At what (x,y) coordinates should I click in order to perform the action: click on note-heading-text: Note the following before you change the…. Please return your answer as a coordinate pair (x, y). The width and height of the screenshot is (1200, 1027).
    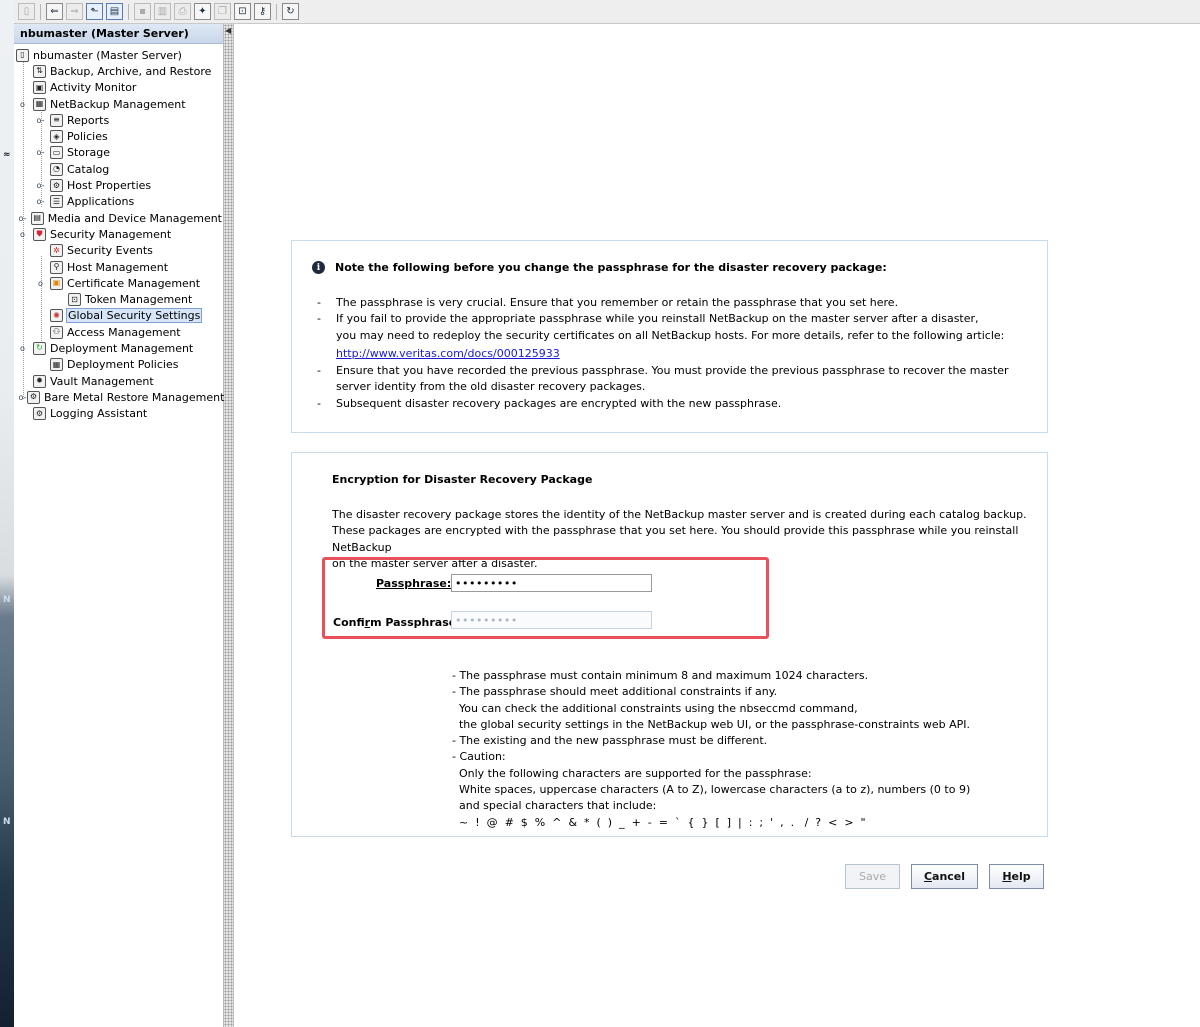
    Looking at the image, I should click on (611, 267).